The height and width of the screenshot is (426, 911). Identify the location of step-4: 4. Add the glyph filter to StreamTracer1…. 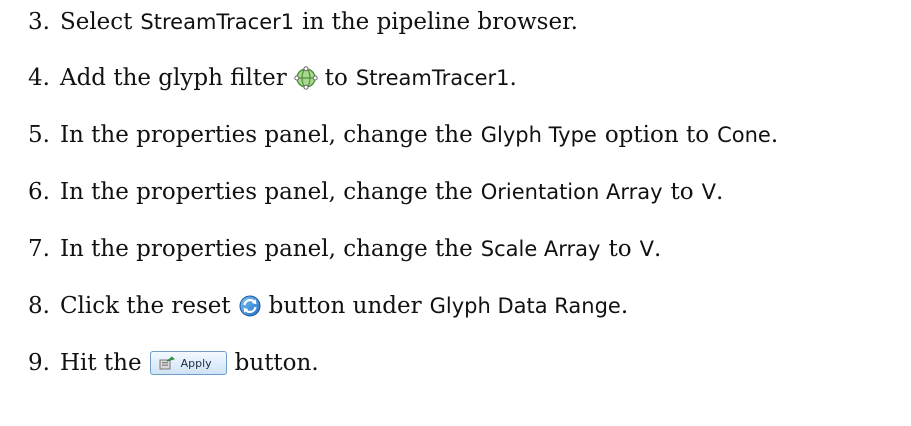
(272, 78).